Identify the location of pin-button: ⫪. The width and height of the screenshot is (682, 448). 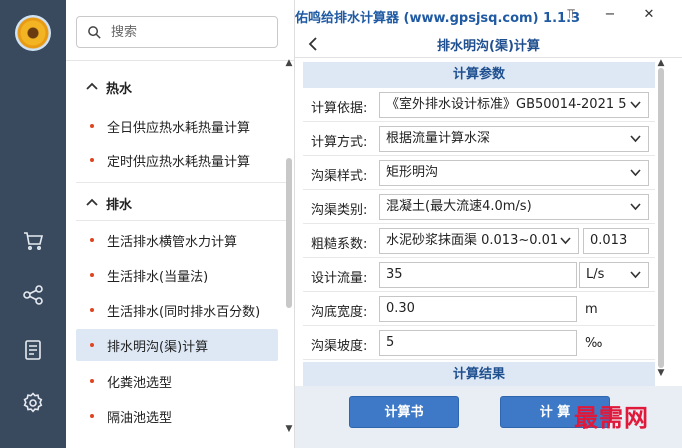
(571, 15).